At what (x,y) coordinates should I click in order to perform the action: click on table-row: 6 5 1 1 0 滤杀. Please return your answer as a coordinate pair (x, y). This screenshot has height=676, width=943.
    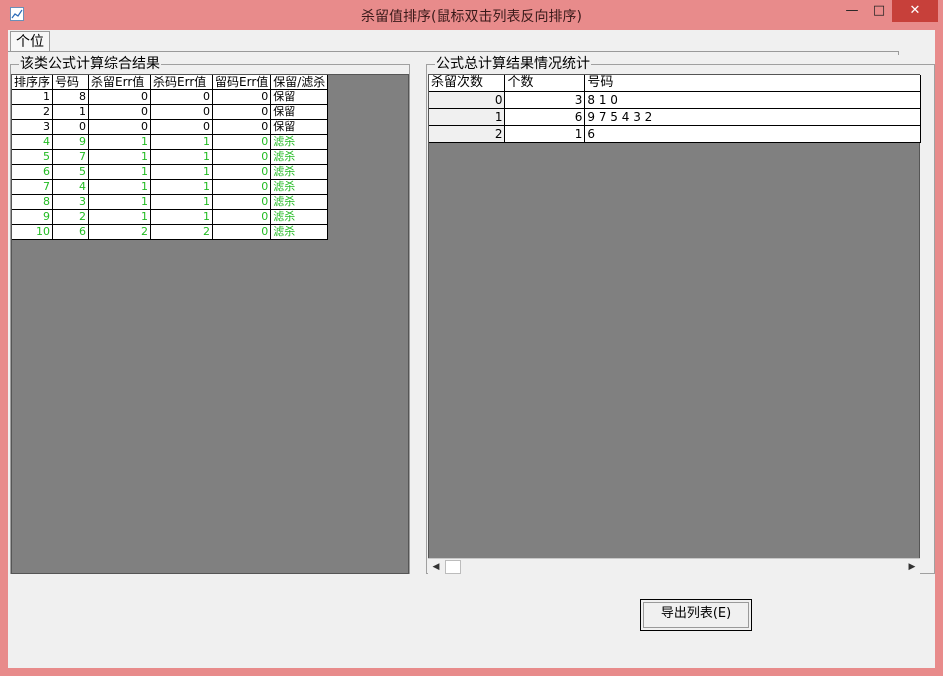
    Looking at the image, I should click on (170, 172).